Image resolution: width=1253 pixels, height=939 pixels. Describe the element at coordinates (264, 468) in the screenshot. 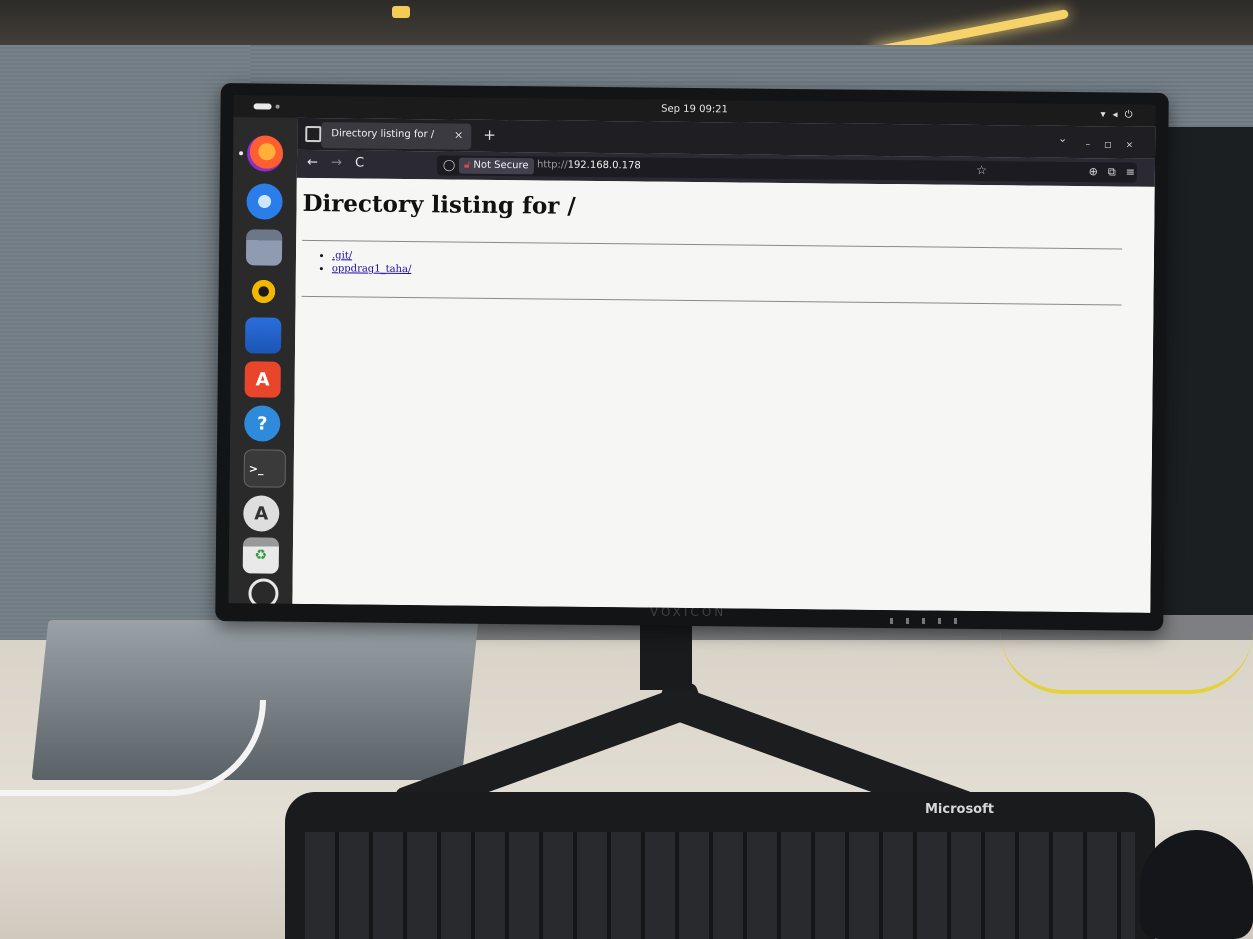

I see `terminal-icon: >_` at that location.